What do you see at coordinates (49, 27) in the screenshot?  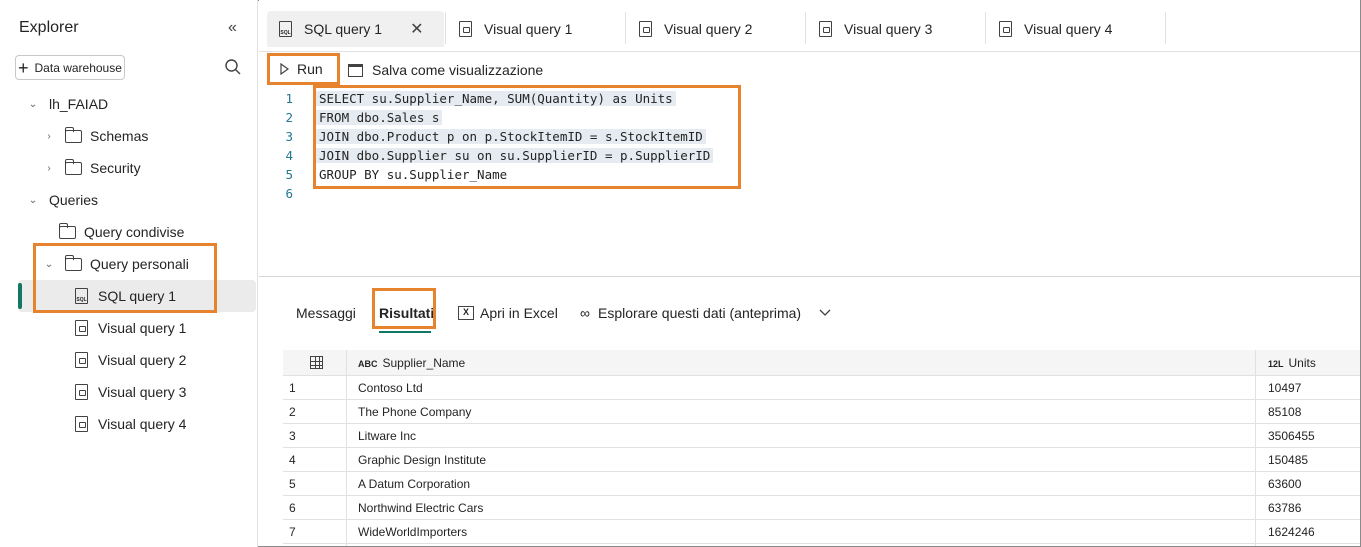 I see `explorer-title: Explorer` at bounding box center [49, 27].